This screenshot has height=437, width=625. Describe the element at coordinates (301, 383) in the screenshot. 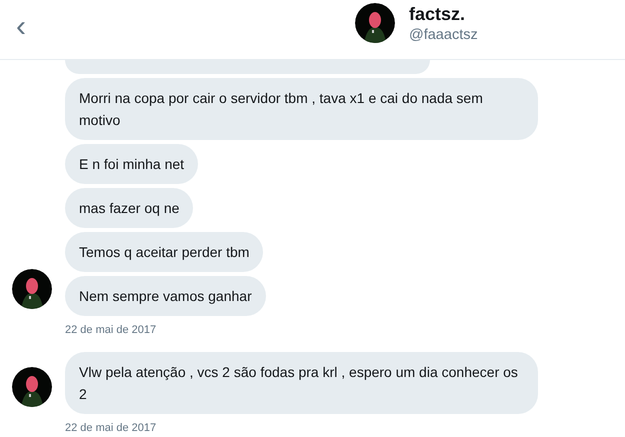

I see `message-bubble: Vlw pela atenção , vcs 2 são fodas pra krl , espero um dia conhecer os 2` at that location.